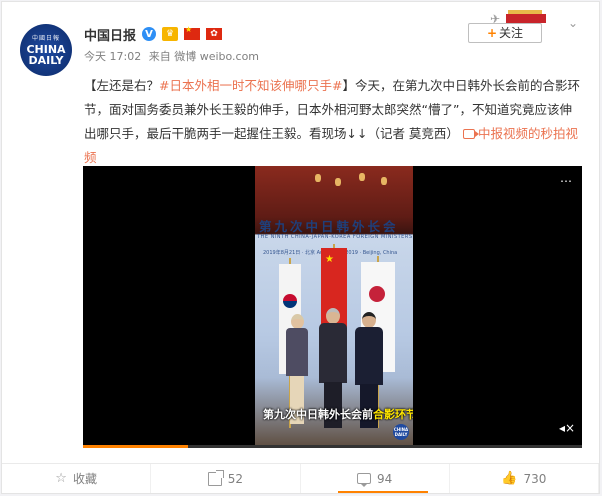  What do you see at coordinates (45, 38) in the screenshot?
I see `avatar-top-text: 中國日報` at bounding box center [45, 38].